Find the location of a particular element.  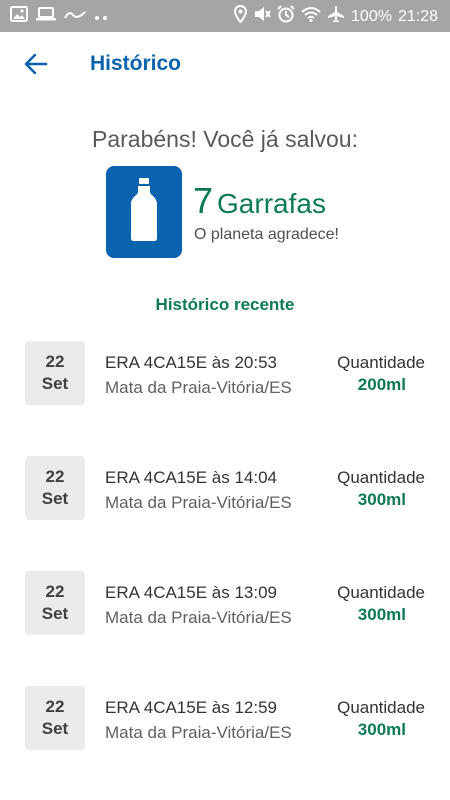

laptop-icon is located at coordinates (46, 16).